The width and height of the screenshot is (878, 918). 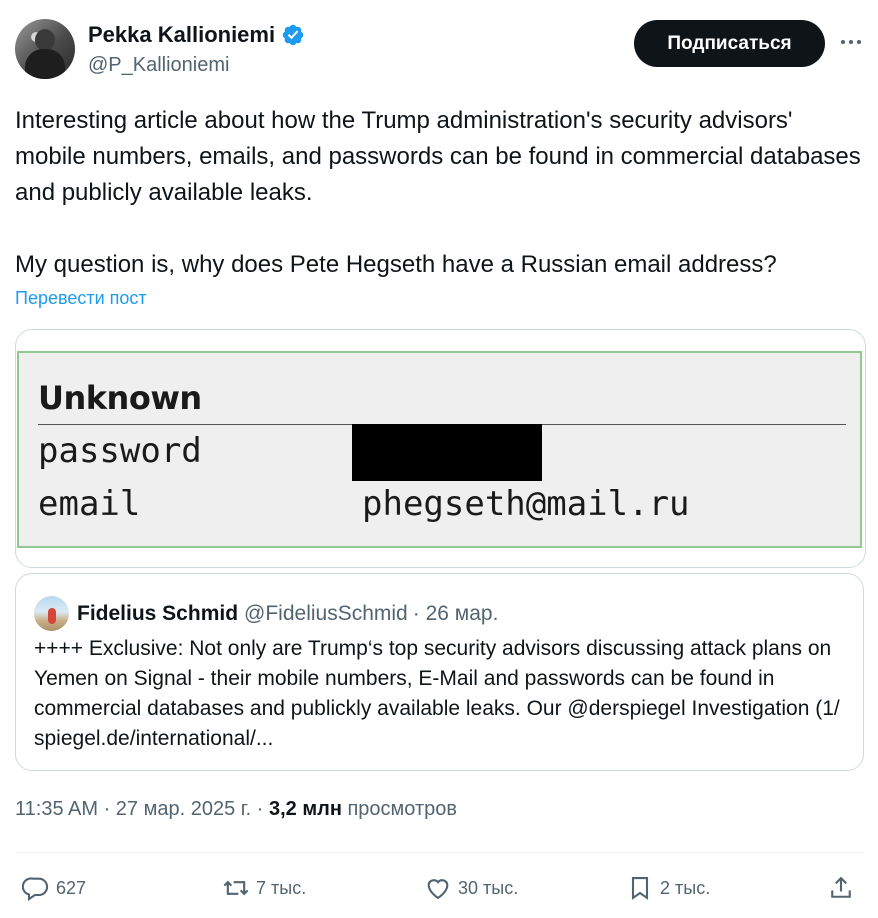 What do you see at coordinates (139, 809) in the screenshot?
I see `timestamp: 11:35 AM · 27 мар. 2025 г. ·` at bounding box center [139, 809].